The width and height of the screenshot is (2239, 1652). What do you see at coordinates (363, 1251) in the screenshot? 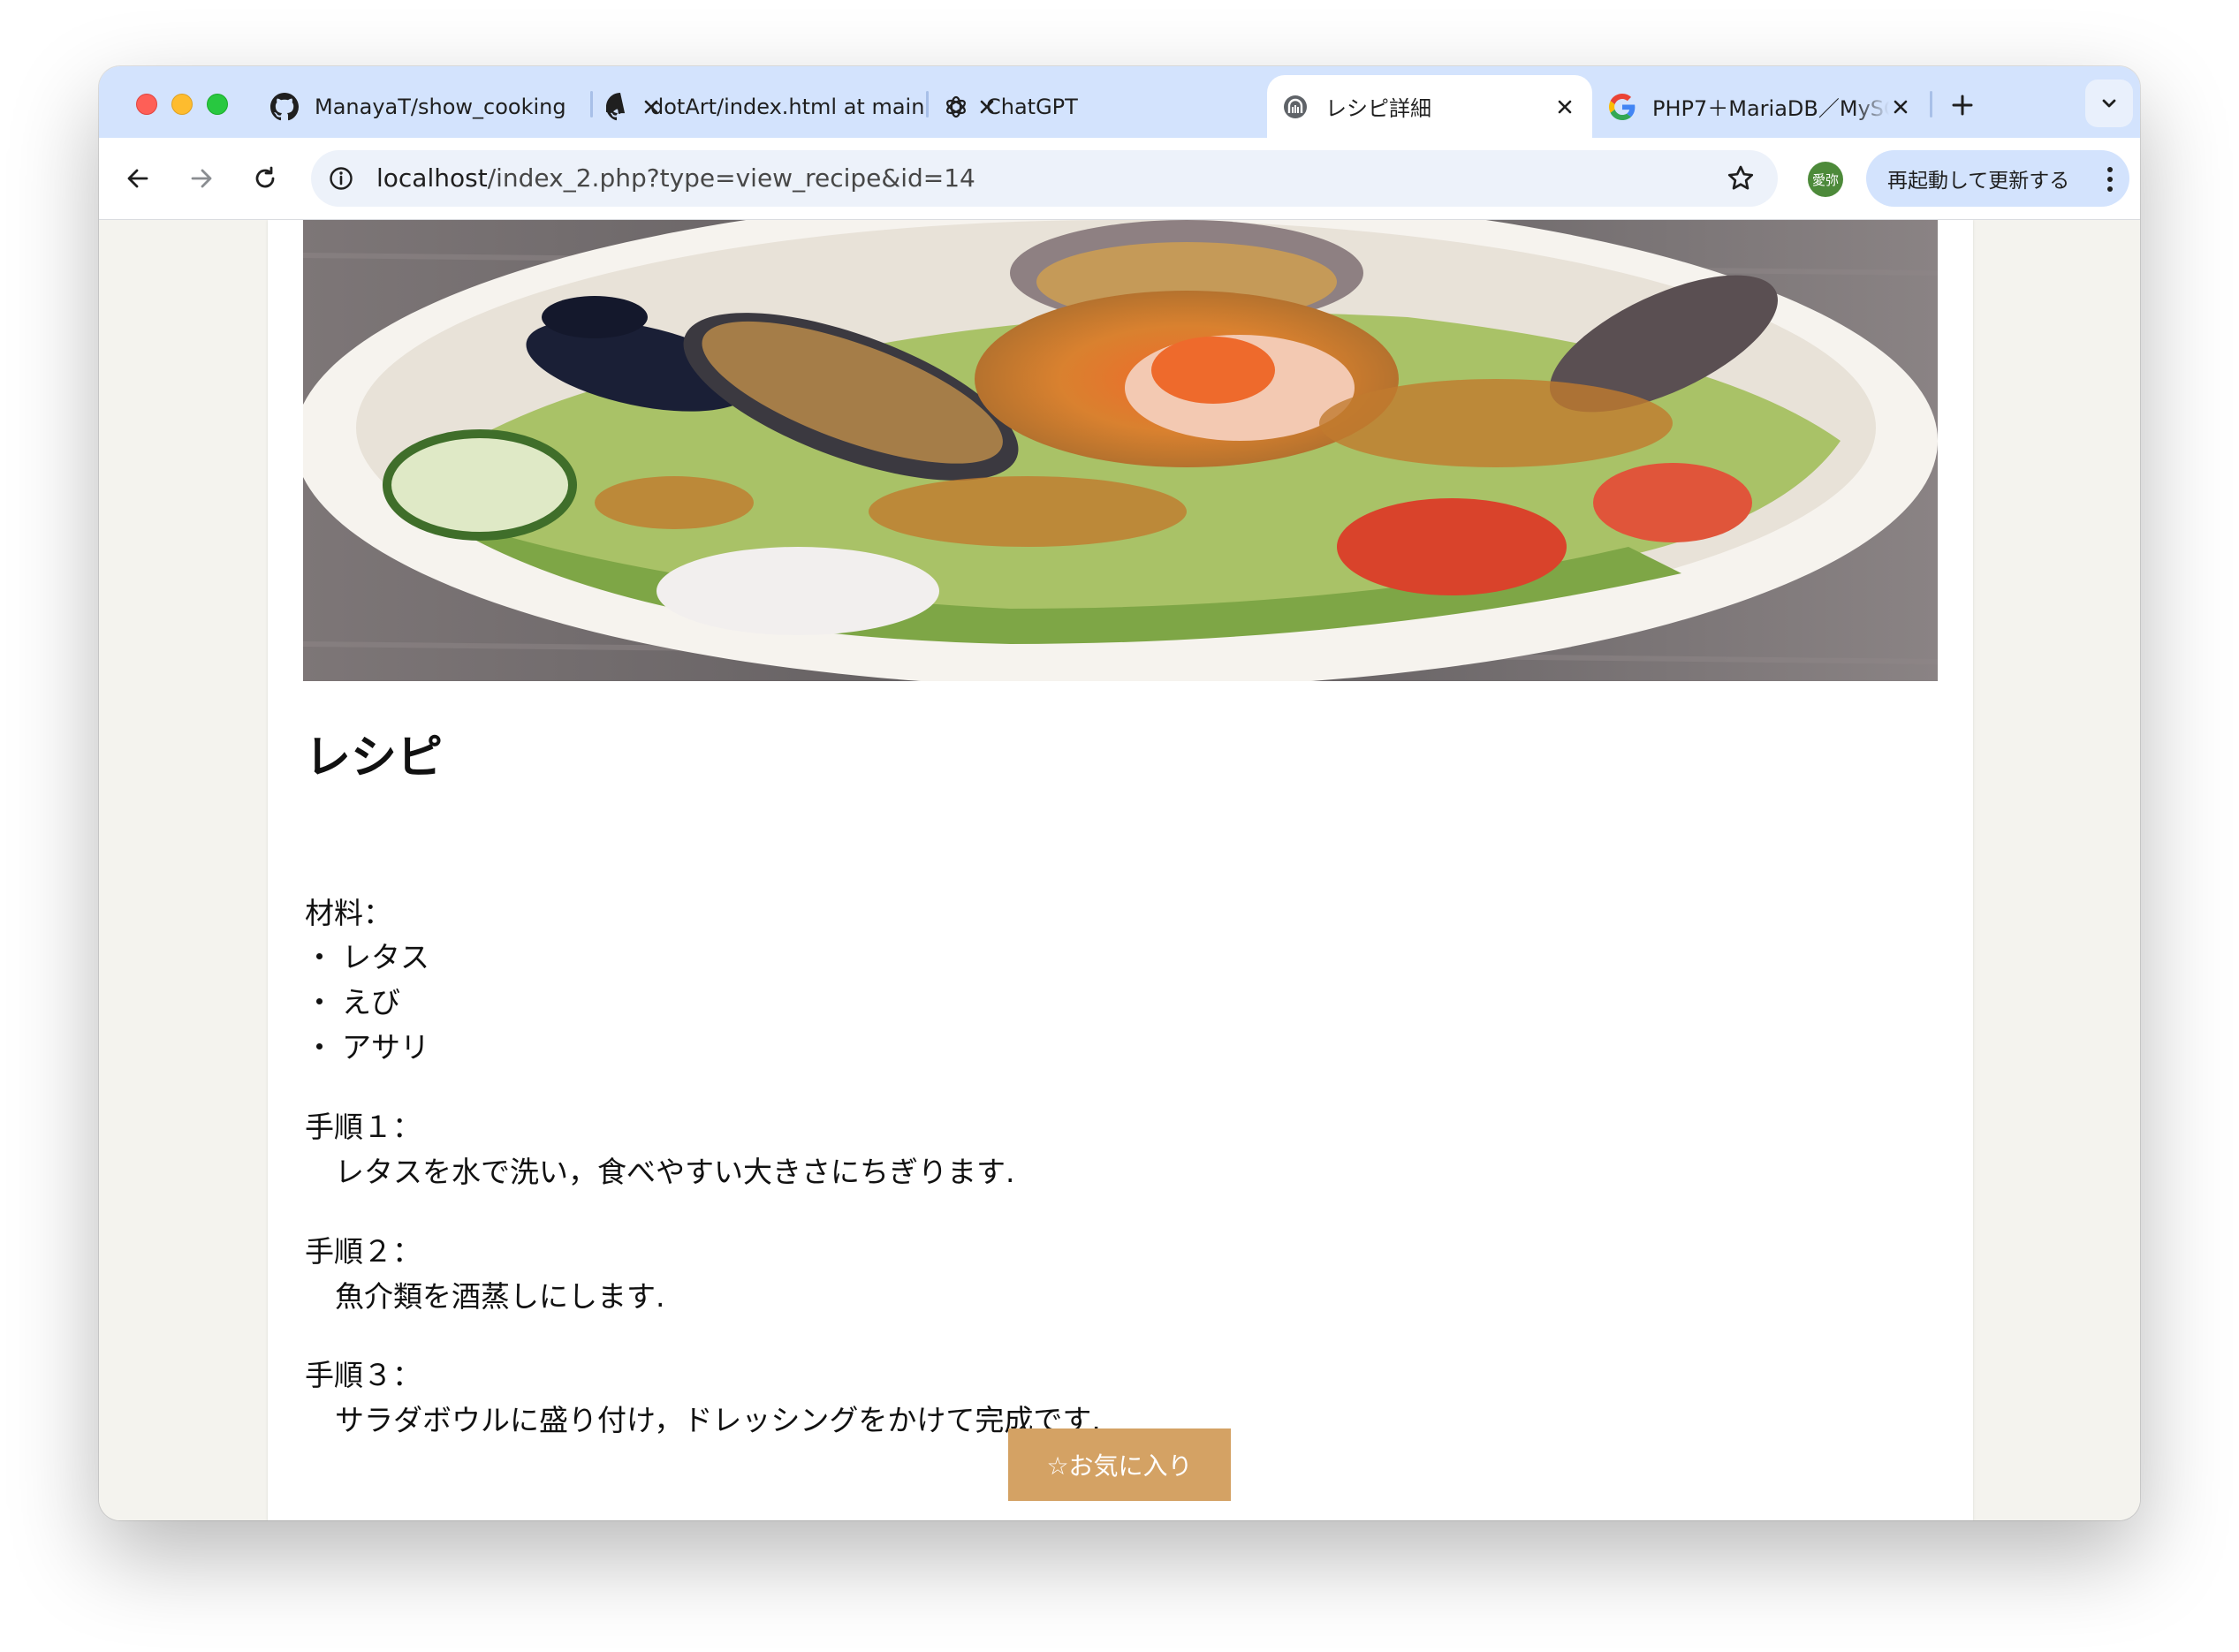
I see `step-label: 手順２：` at bounding box center [363, 1251].